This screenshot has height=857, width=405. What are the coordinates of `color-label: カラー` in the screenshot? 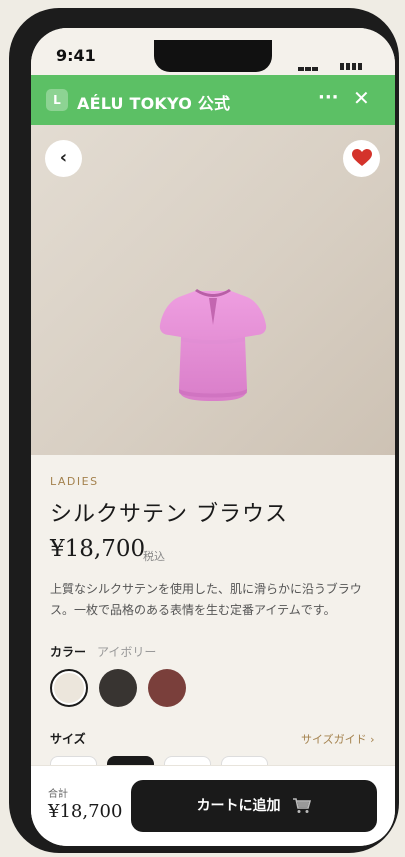 It's located at (68, 652).